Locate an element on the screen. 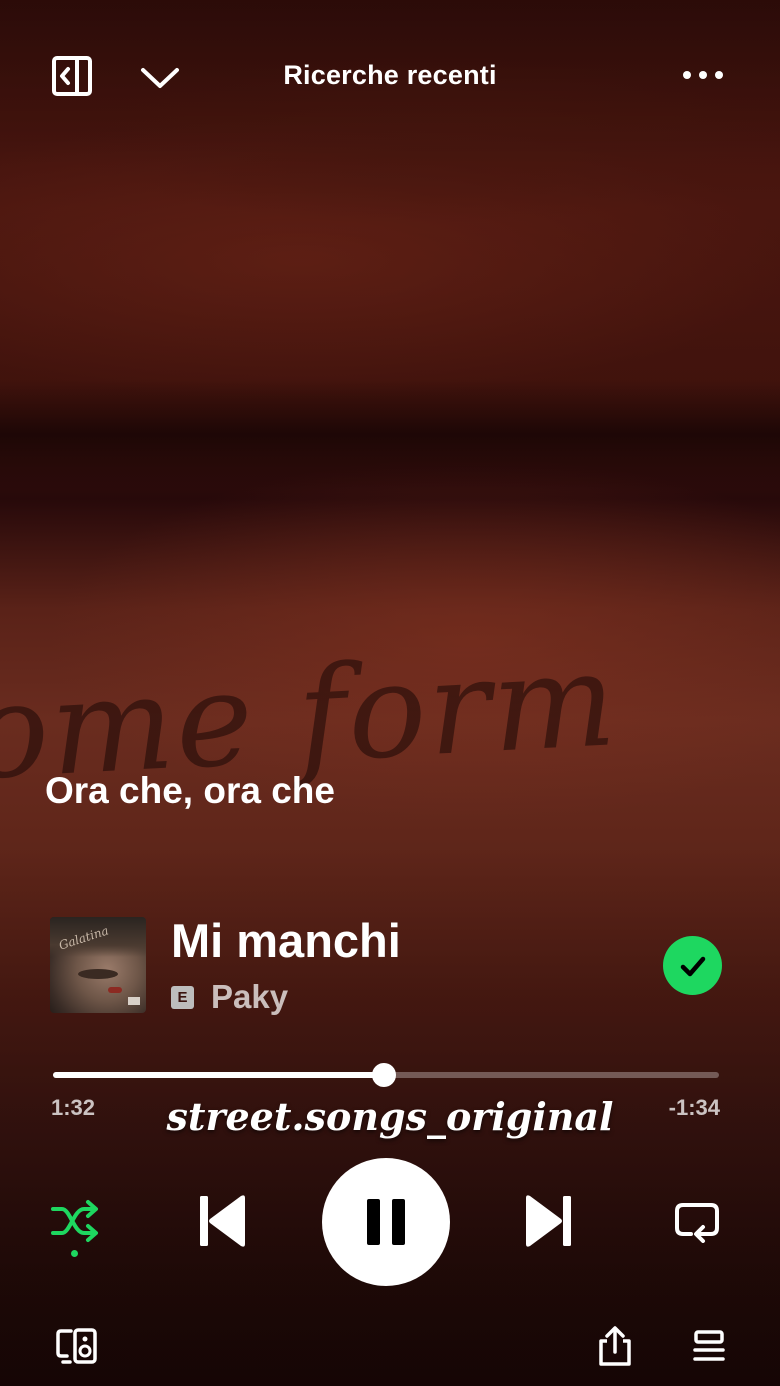 This screenshot has height=1386, width=780. context-title: Ricerche recenti is located at coordinates (390, 75).